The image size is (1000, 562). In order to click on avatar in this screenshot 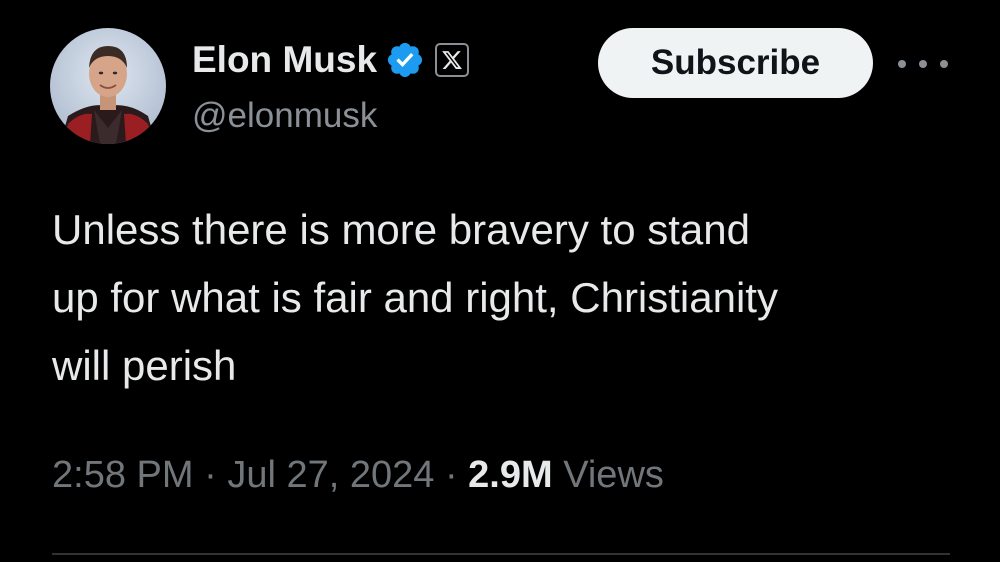, I will do `click(108, 86)`.